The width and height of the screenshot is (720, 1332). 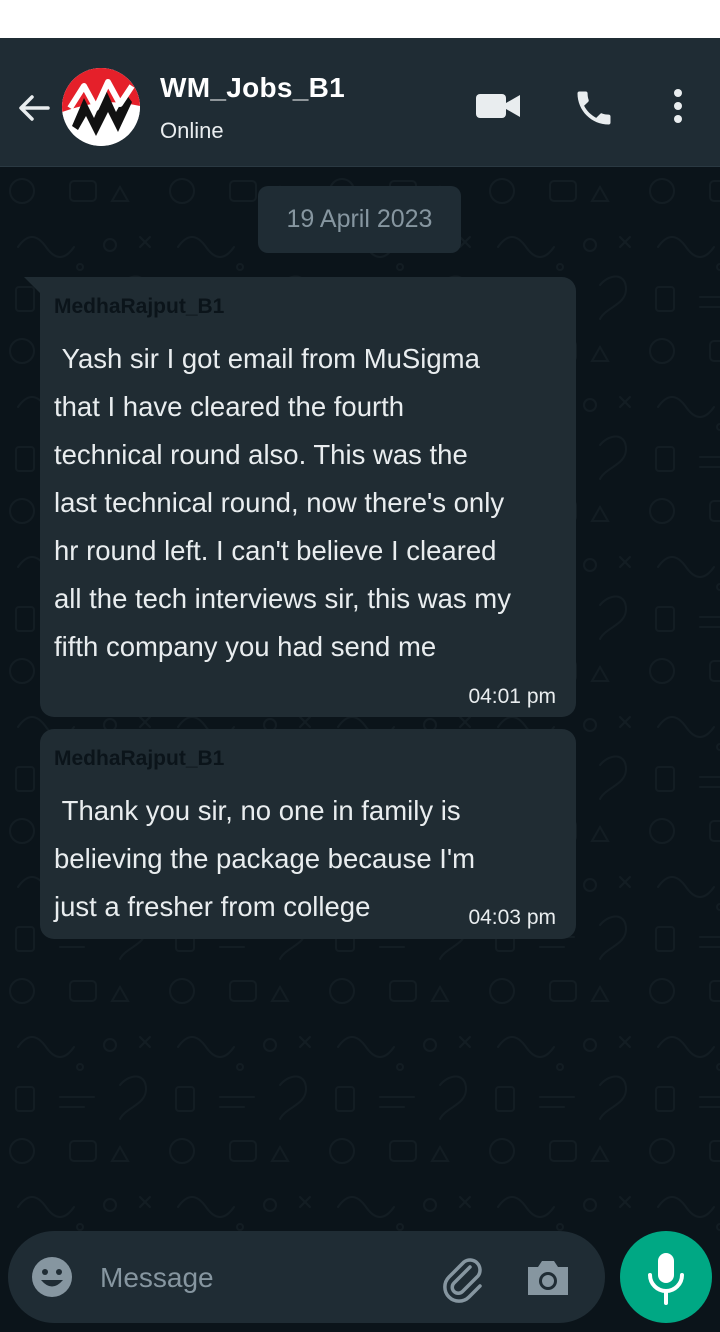 I want to click on attach-button, so click(x=464, y=1279).